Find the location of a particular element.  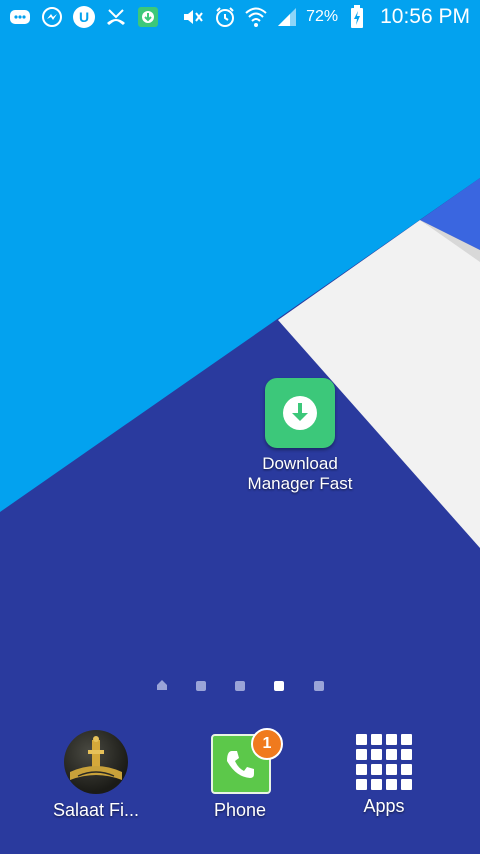

messages-icon is located at coordinates (20, 17).